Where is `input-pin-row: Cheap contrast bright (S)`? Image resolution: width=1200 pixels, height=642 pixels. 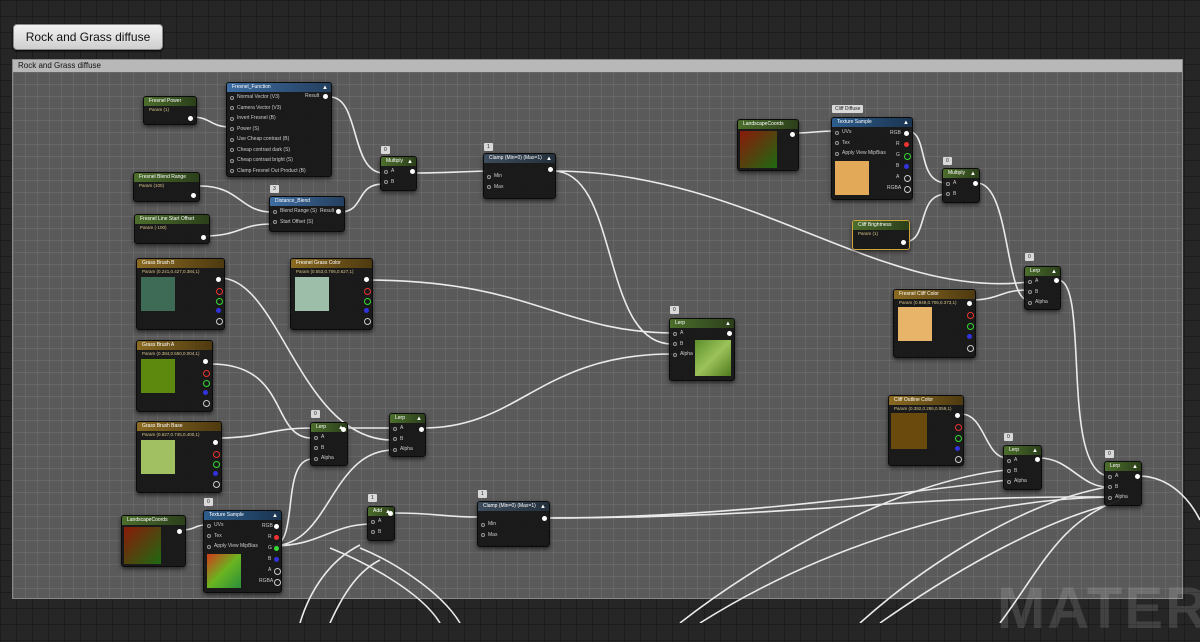
input-pin-row: Cheap contrast bright (S) is located at coordinates (279, 160).